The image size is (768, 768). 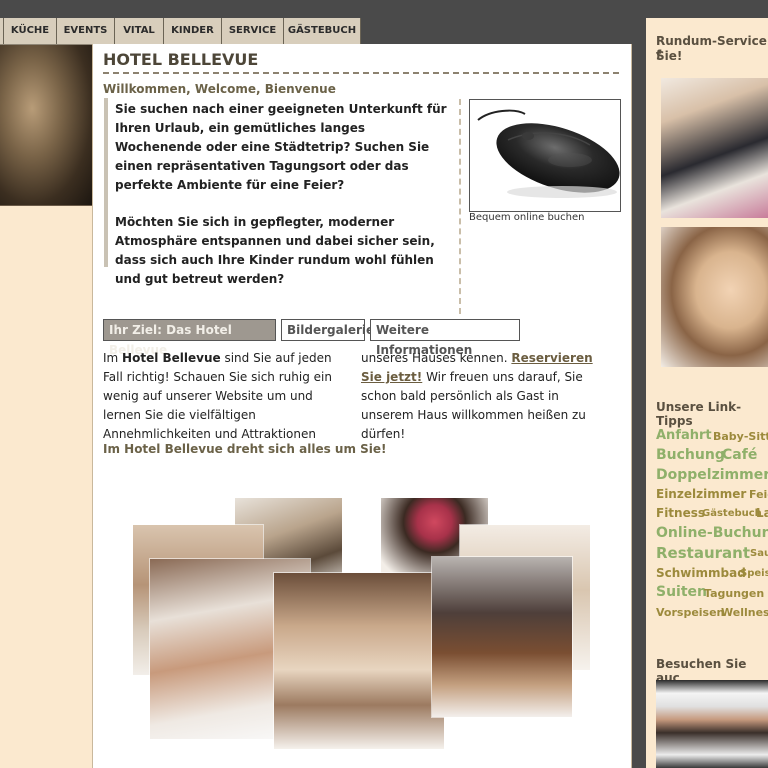 What do you see at coordinates (714, 148) in the screenshot?
I see `photo-wedding` at bounding box center [714, 148].